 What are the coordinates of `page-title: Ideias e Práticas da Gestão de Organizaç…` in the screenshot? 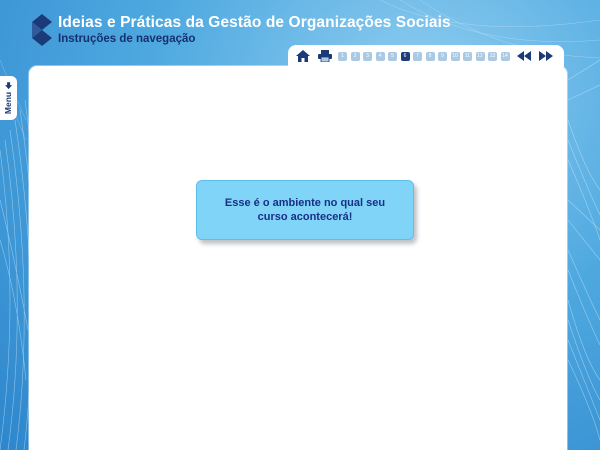 It's located at (254, 22).